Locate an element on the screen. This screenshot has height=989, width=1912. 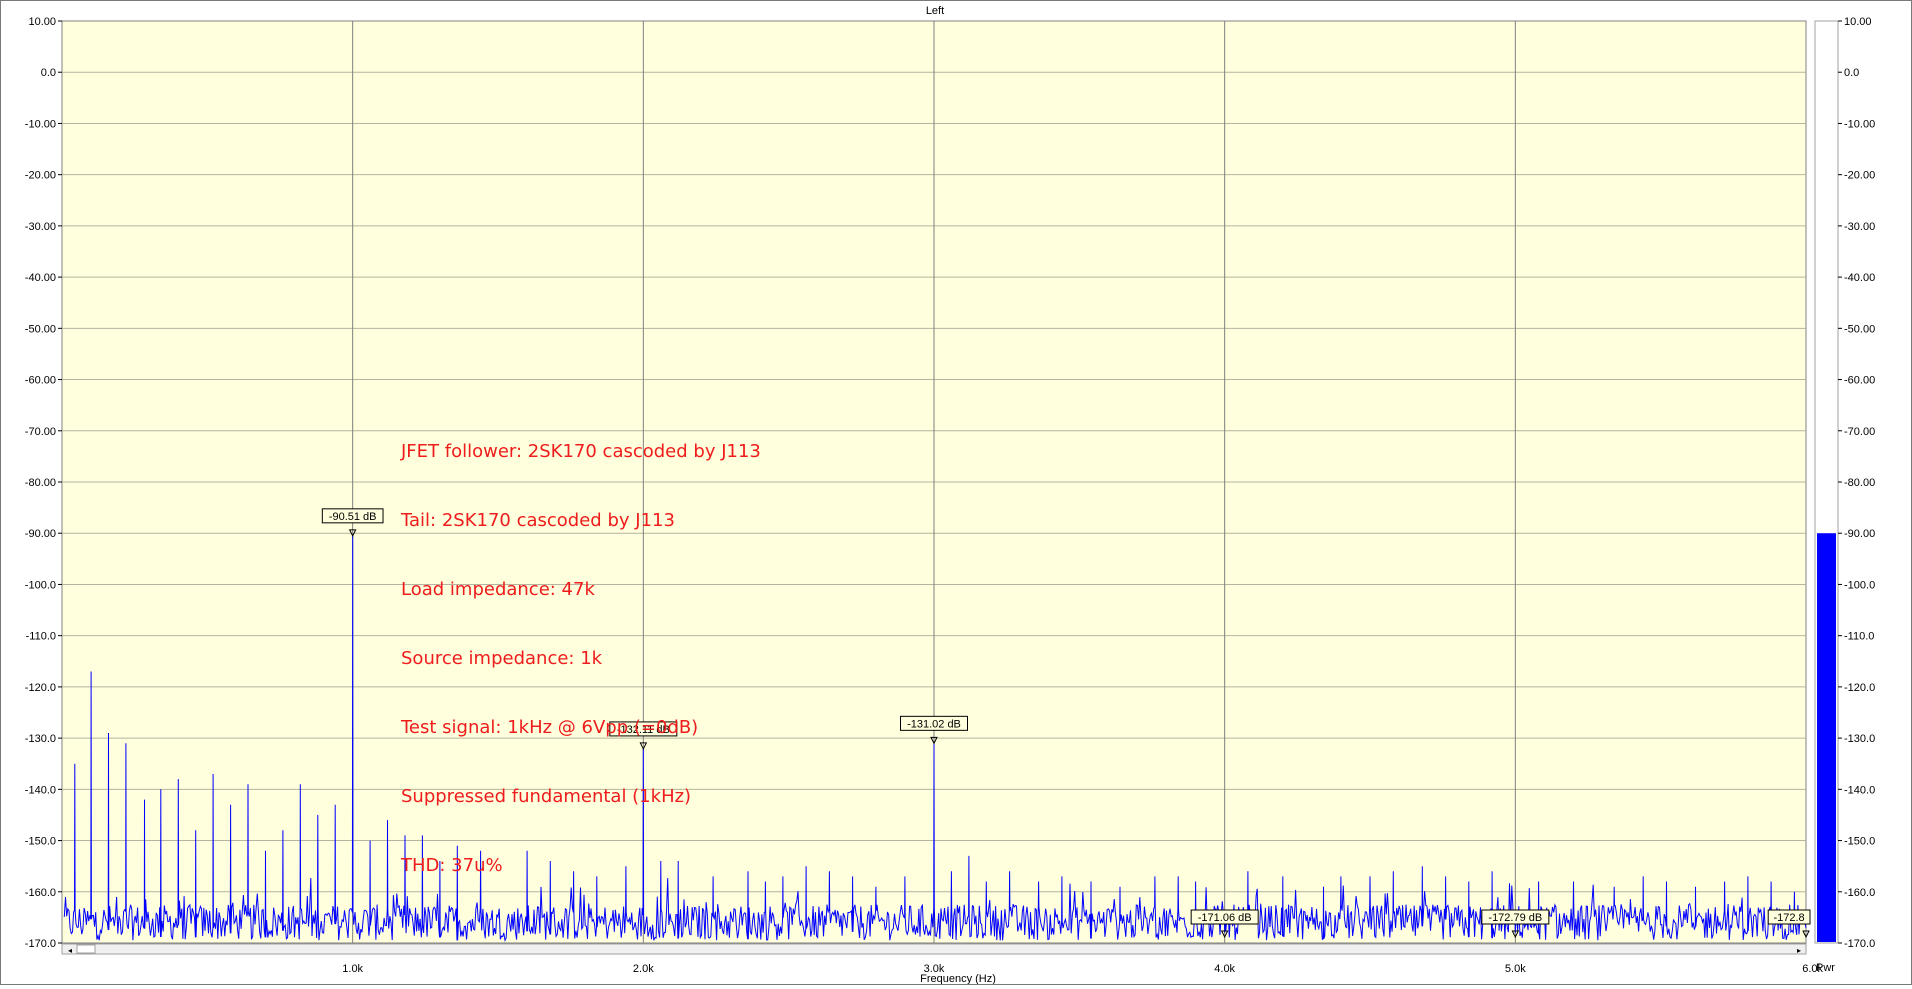
meter-tick-label: -70.00 is located at coordinates (1859, 432).